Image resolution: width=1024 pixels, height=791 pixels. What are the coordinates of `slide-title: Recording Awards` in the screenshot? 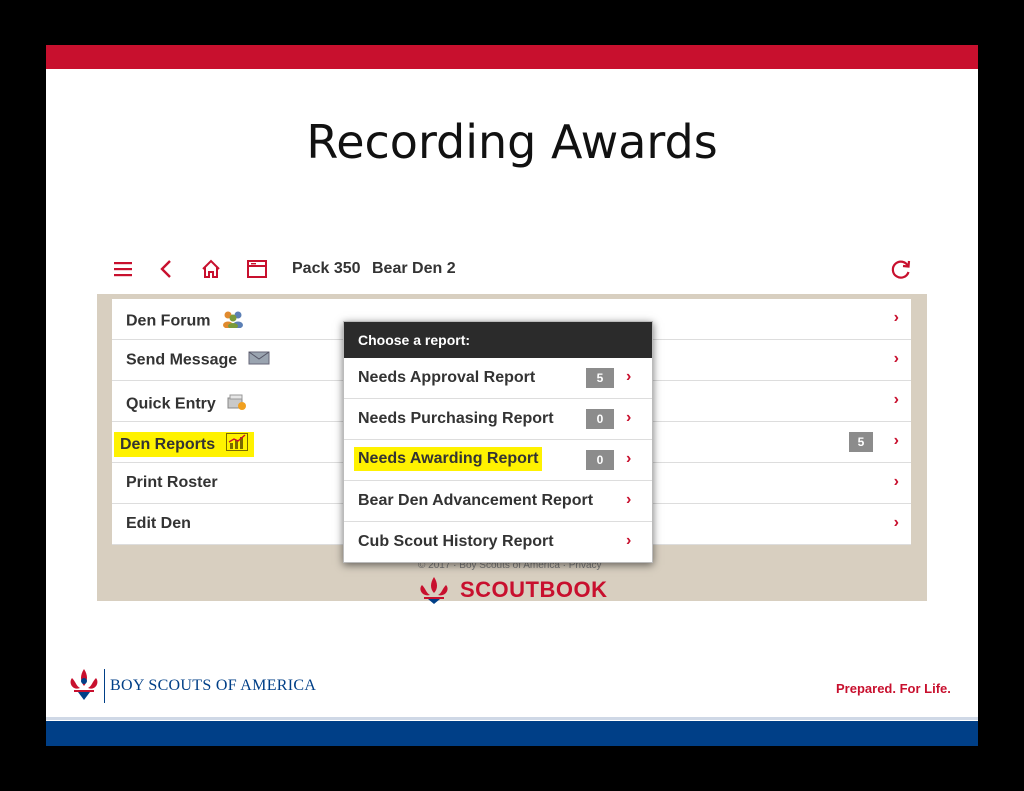 It's located at (512, 142).